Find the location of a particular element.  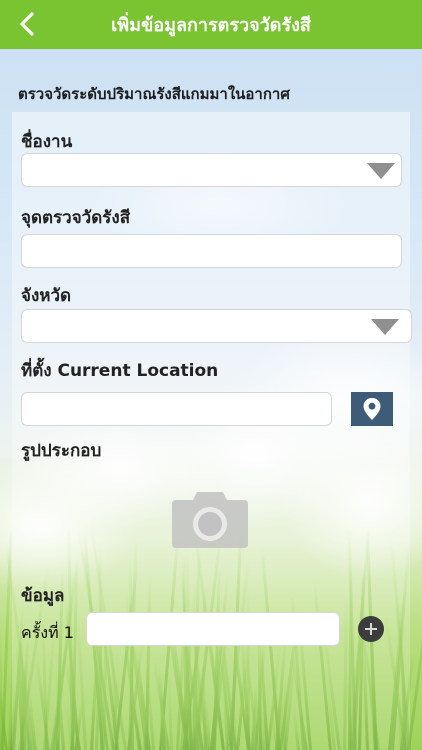

page-title: เพิ่มข้อมูลการตรวจวัดรังสี is located at coordinates (211, 25).